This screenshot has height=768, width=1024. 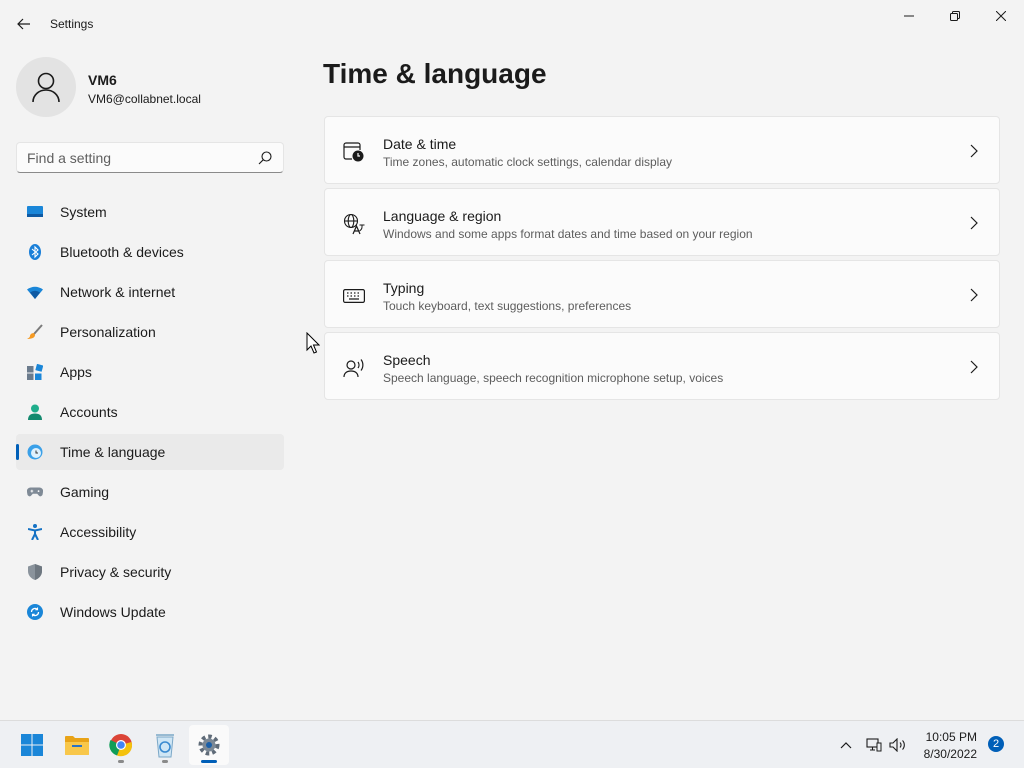 I want to click on taskbar-chrome, so click(x=121, y=745).